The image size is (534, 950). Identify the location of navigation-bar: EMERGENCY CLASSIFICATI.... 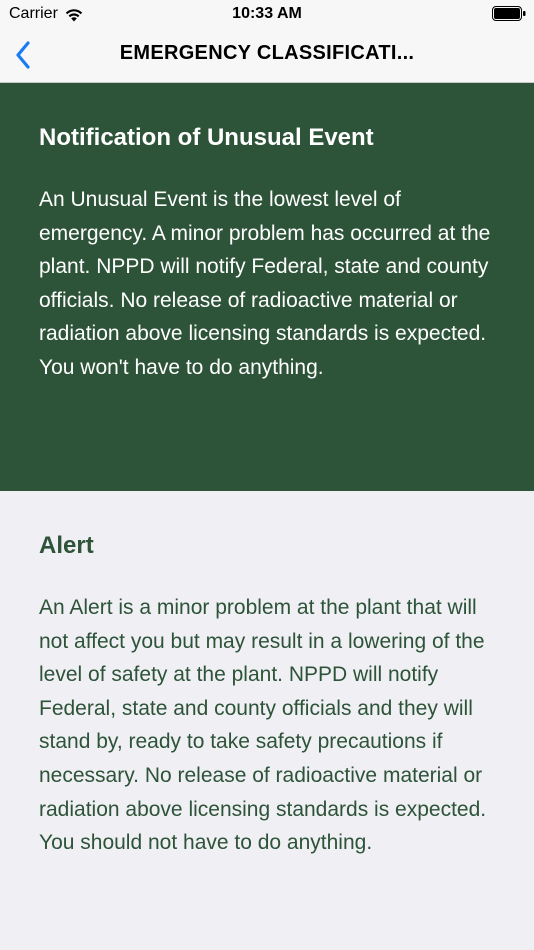
(267, 55).